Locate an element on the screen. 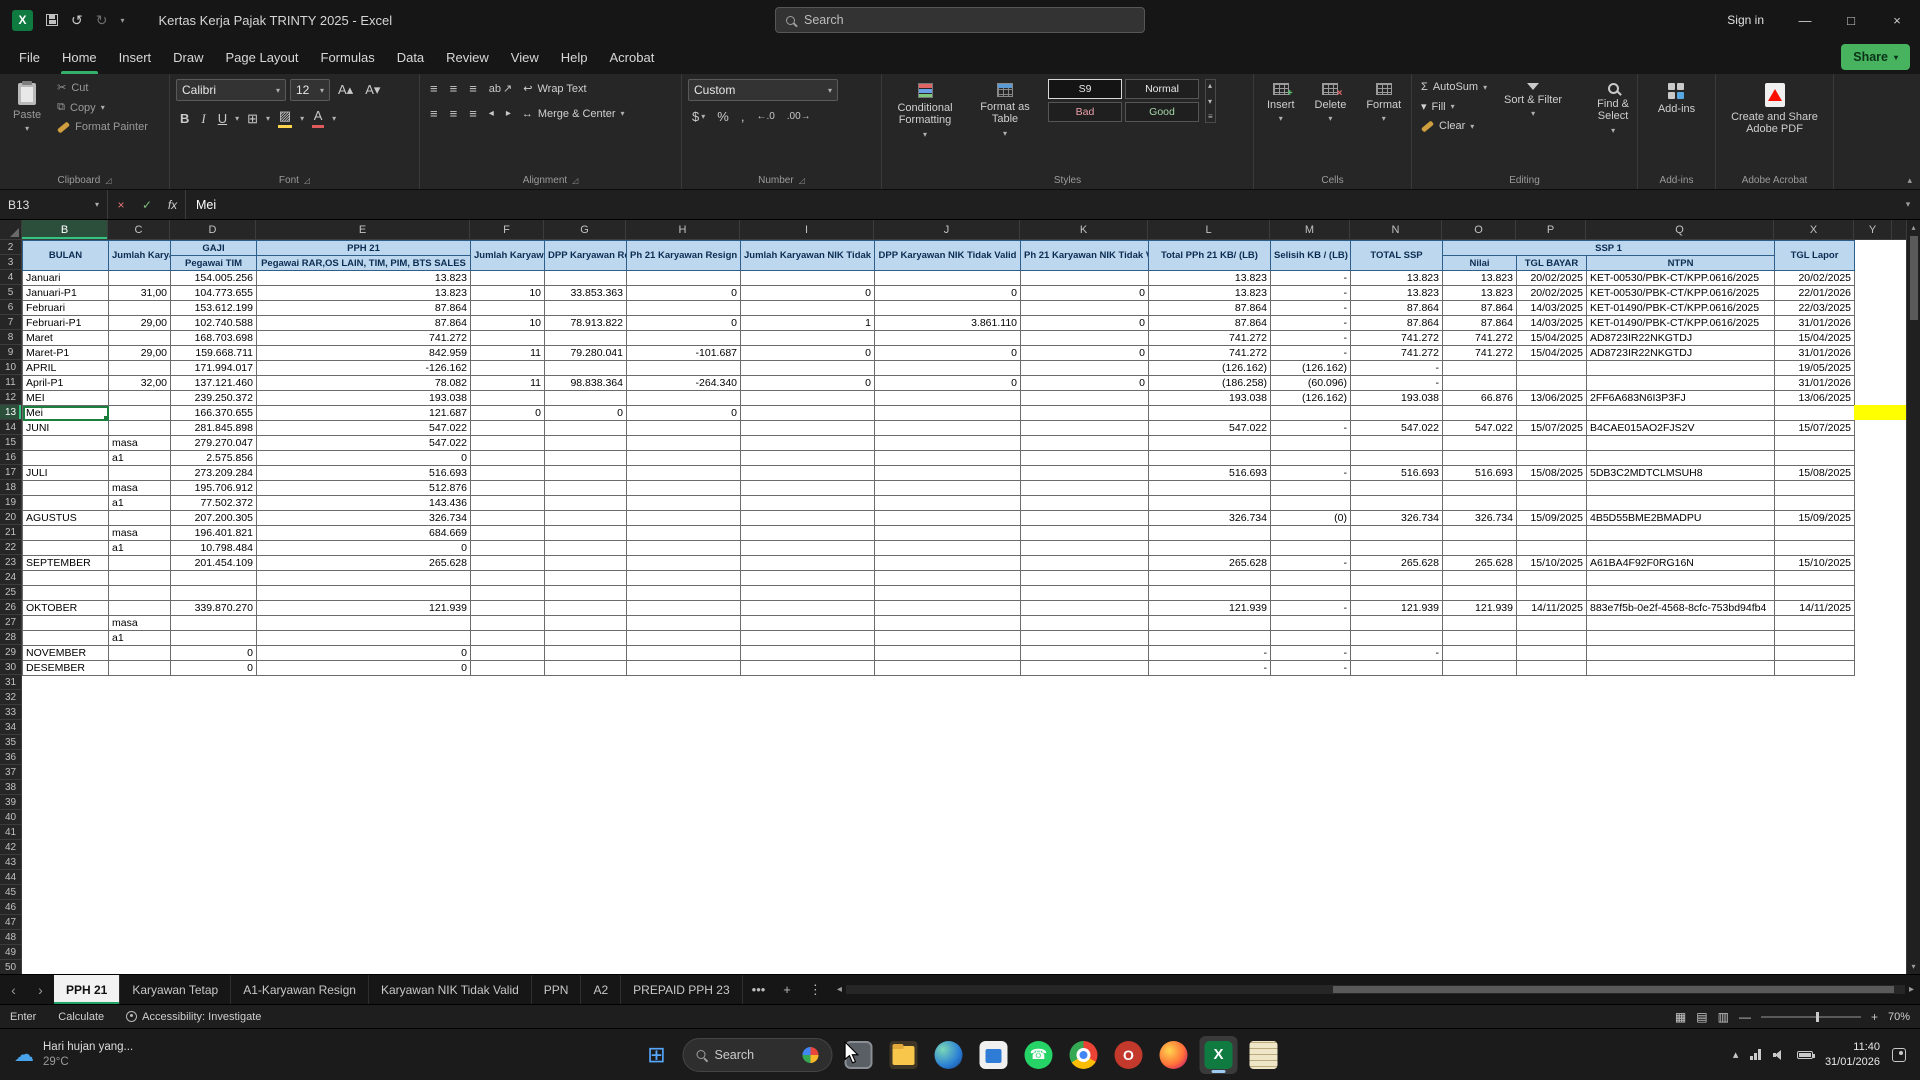  row-header-39: 39 is located at coordinates (11, 802).